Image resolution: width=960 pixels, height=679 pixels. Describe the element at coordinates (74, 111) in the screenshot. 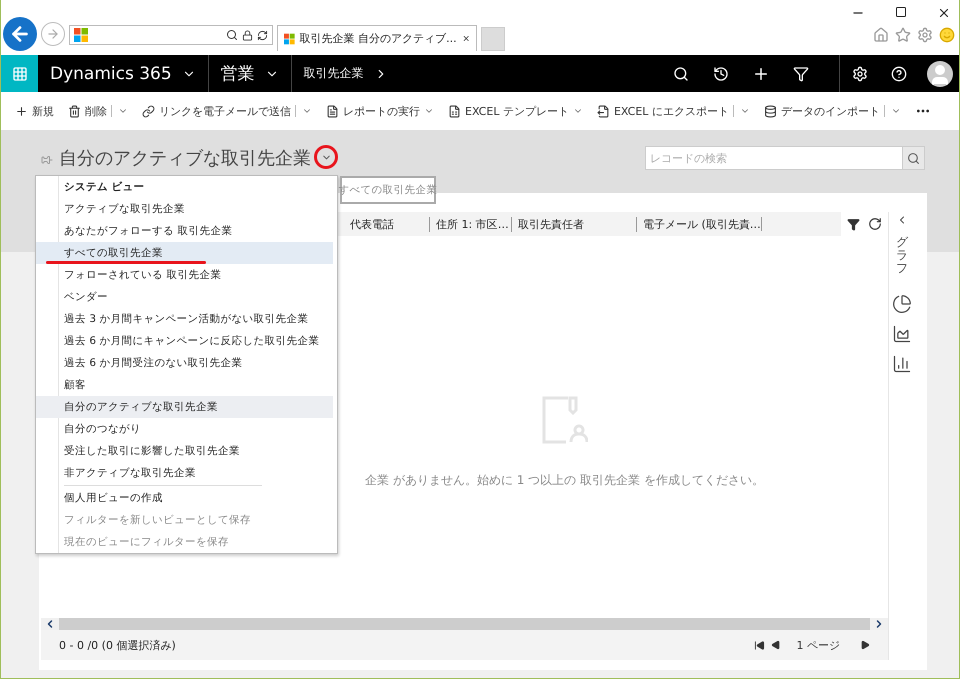

I see `trash-icon` at that location.